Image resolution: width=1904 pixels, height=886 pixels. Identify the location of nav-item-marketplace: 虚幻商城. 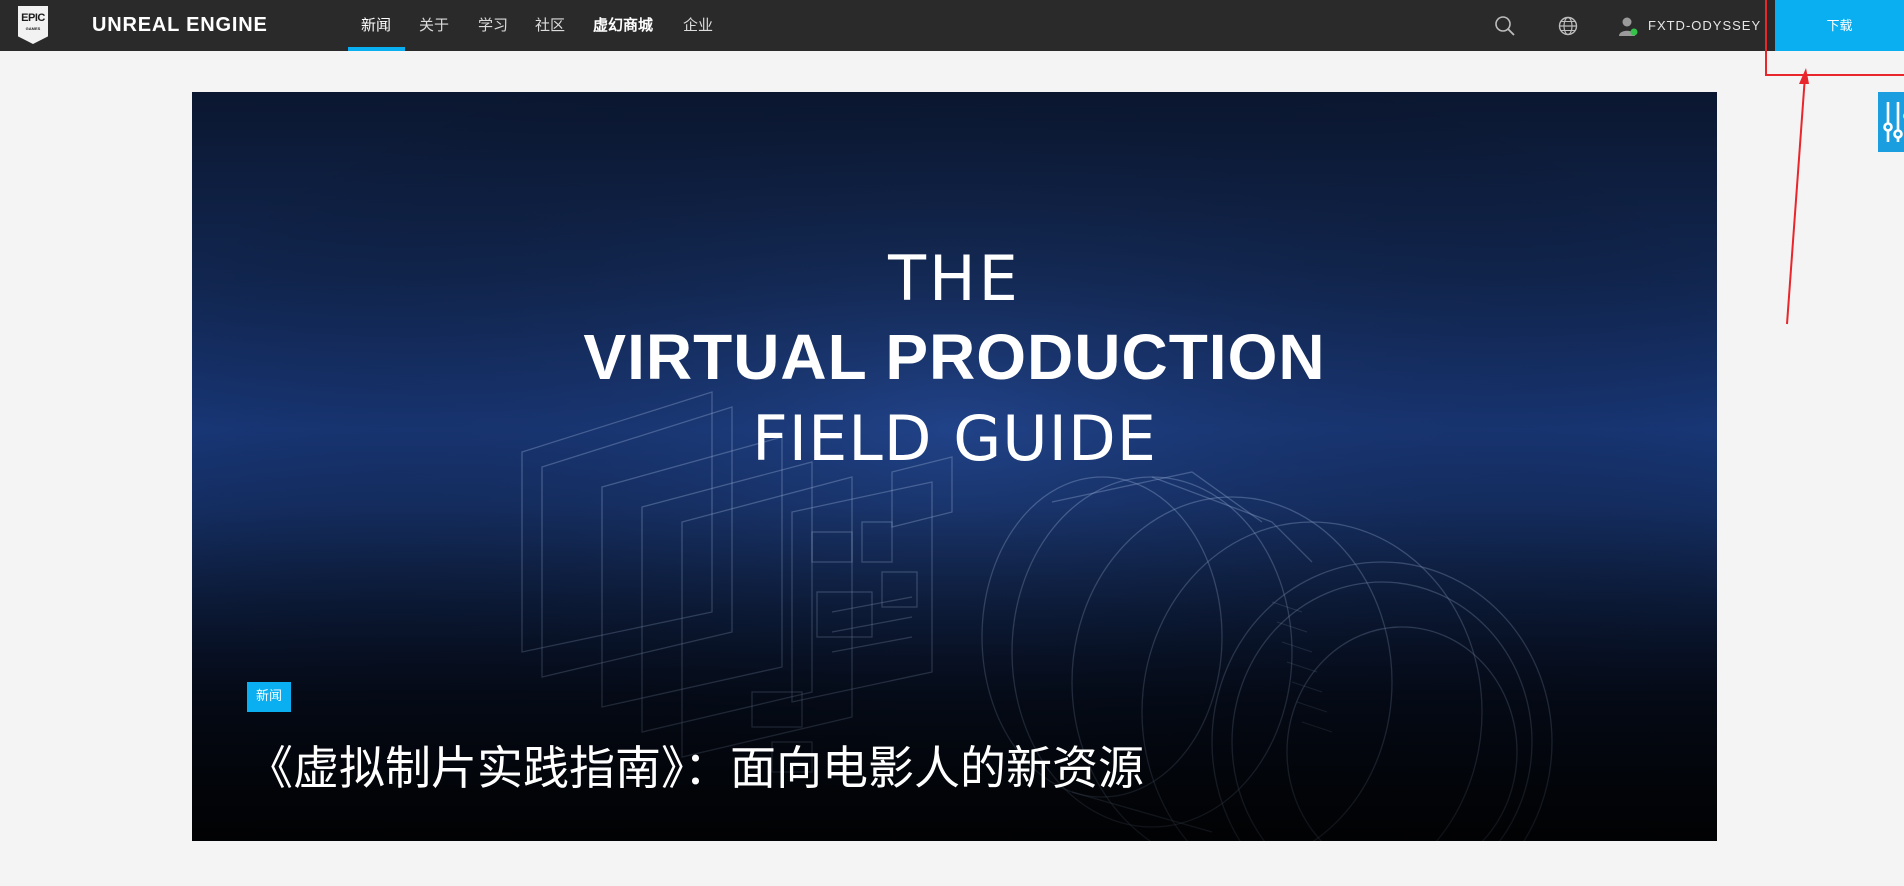
(623, 25).